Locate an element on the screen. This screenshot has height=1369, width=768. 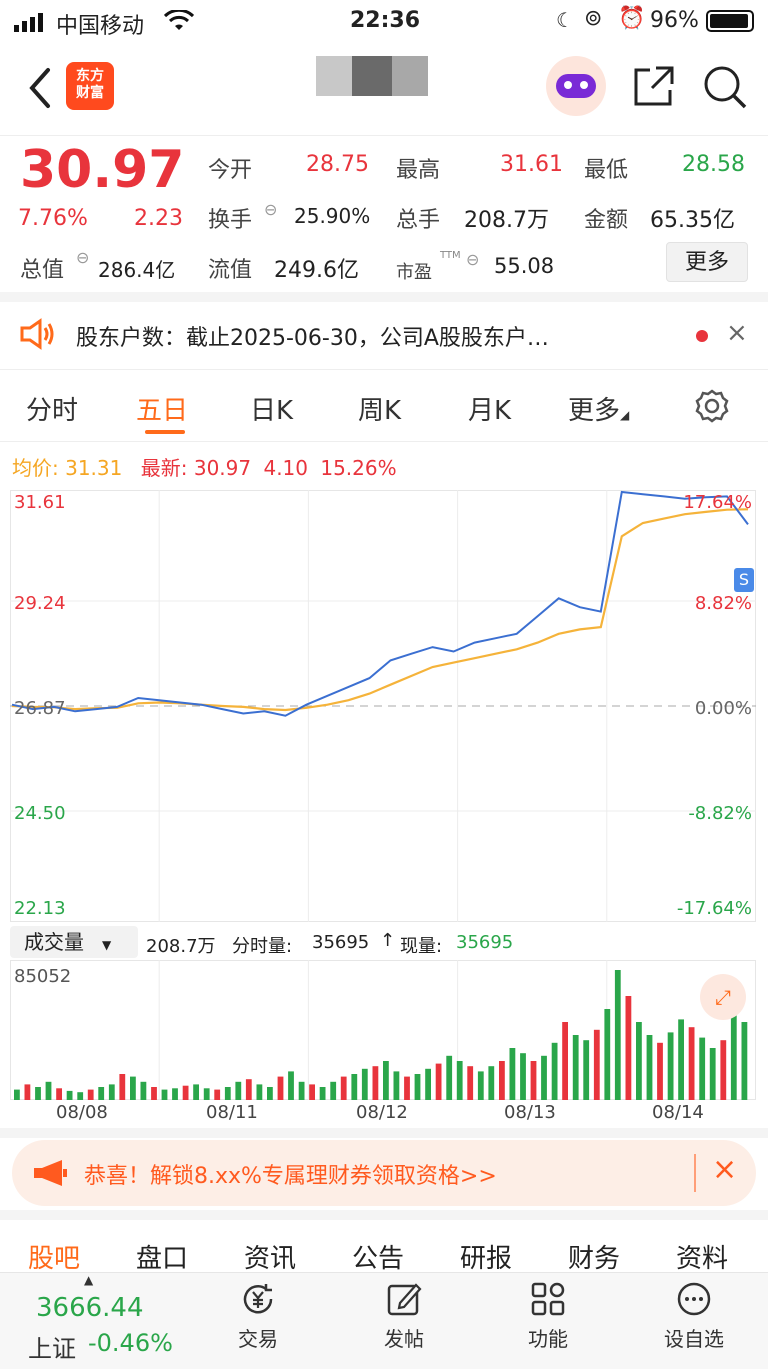
marker-s-icon: S is located at coordinates (744, 580).